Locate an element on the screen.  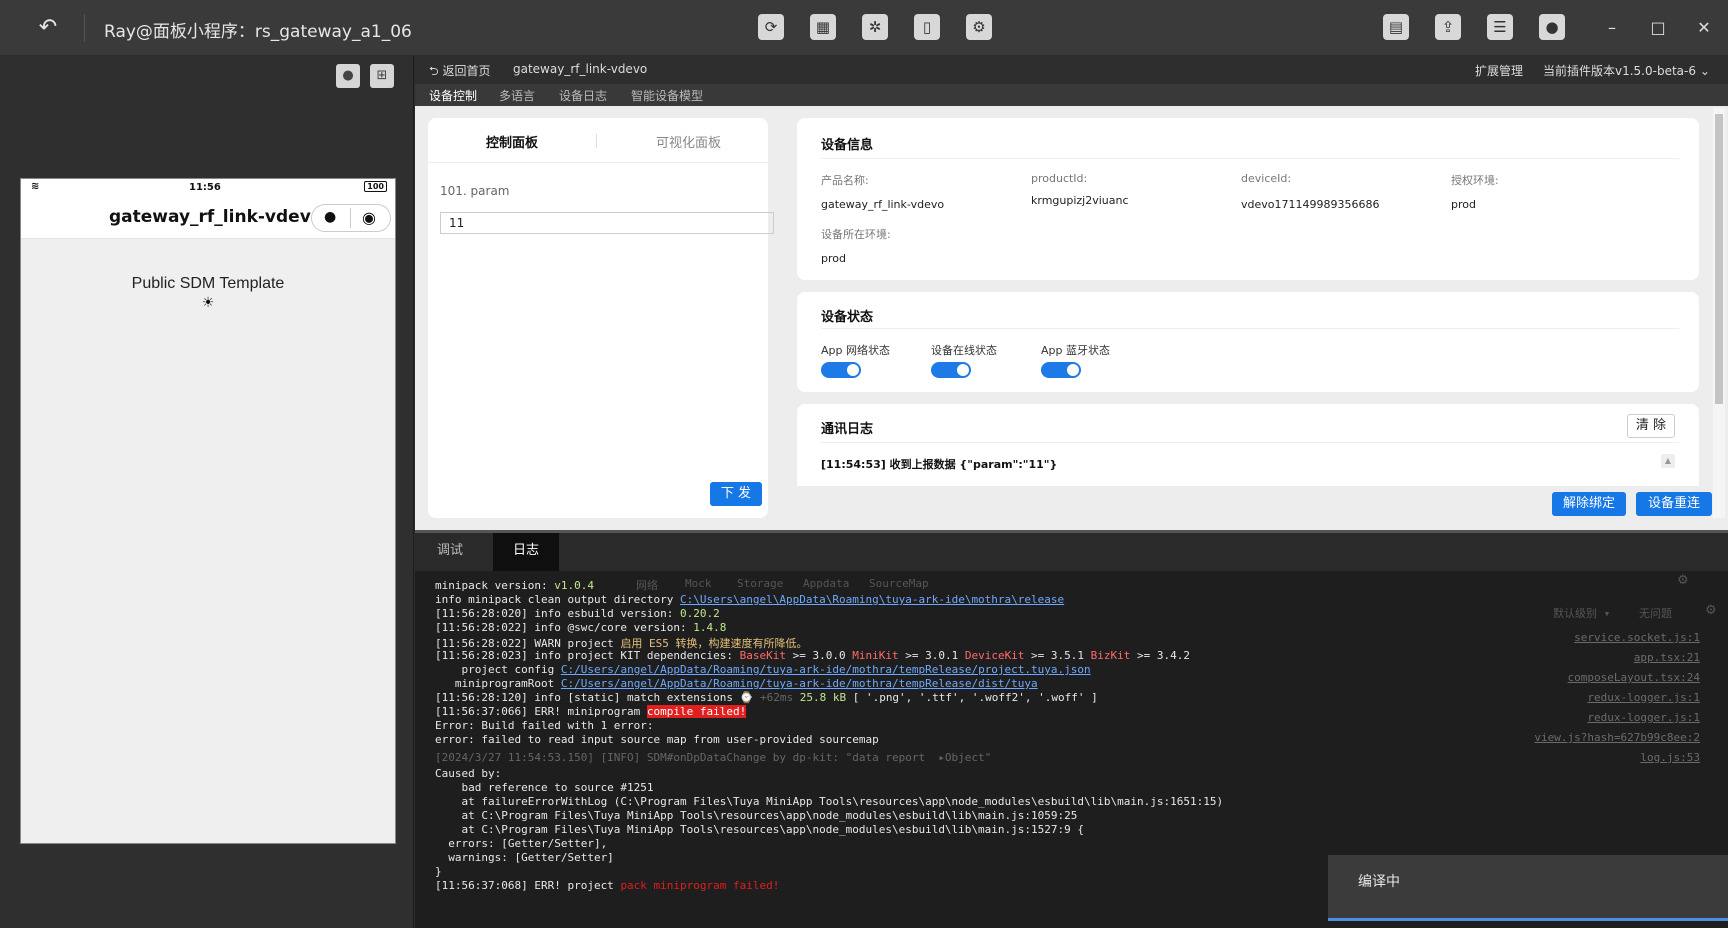
upload-panel-icon: ▤ is located at coordinates (1396, 27).